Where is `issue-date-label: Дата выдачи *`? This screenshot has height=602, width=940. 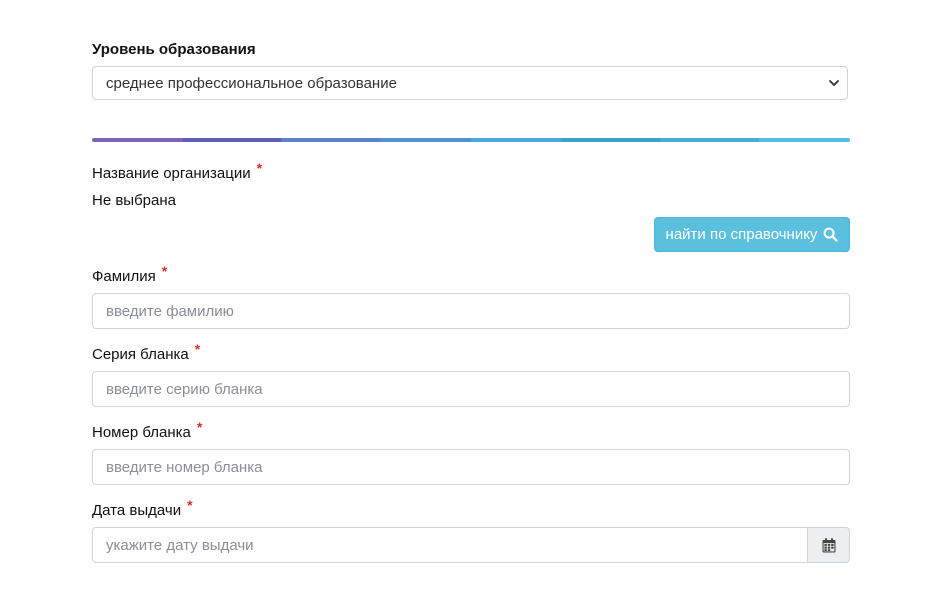
issue-date-label: Дата выдачи * is located at coordinates (142, 508).